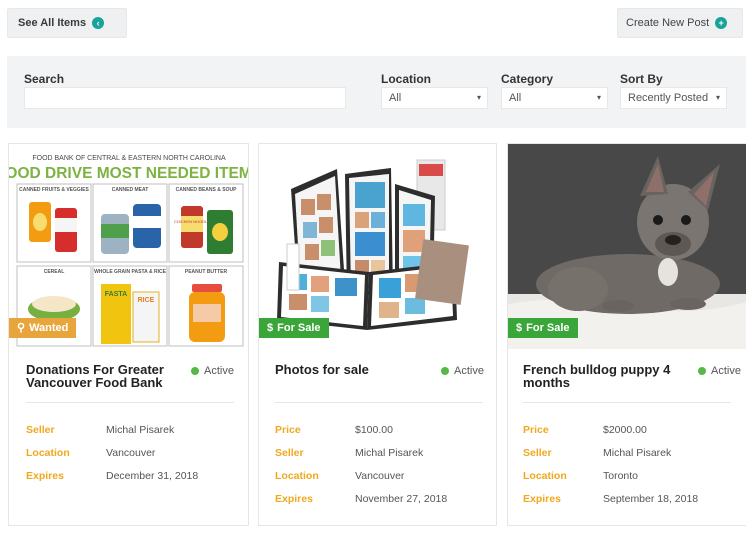 Image resolution: width=746 pixels, height=535 pixels. I want to click on detail-value: $100.00, so click(374, 430).